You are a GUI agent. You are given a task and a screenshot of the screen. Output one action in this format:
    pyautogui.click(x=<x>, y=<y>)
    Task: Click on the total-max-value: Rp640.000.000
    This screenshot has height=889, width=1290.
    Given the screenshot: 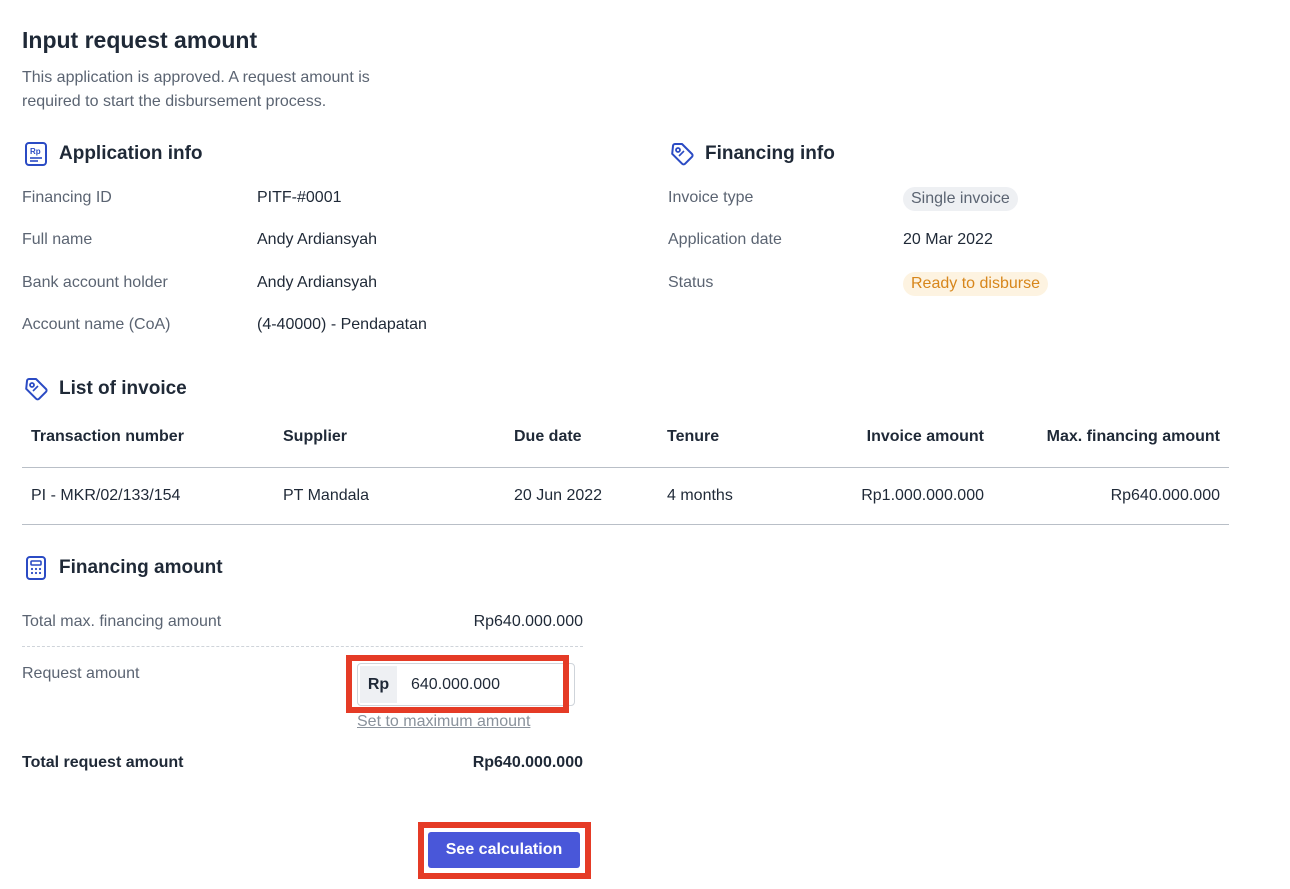 What is the action you would take?
    pyautogui.click(x=528, y=621)
    